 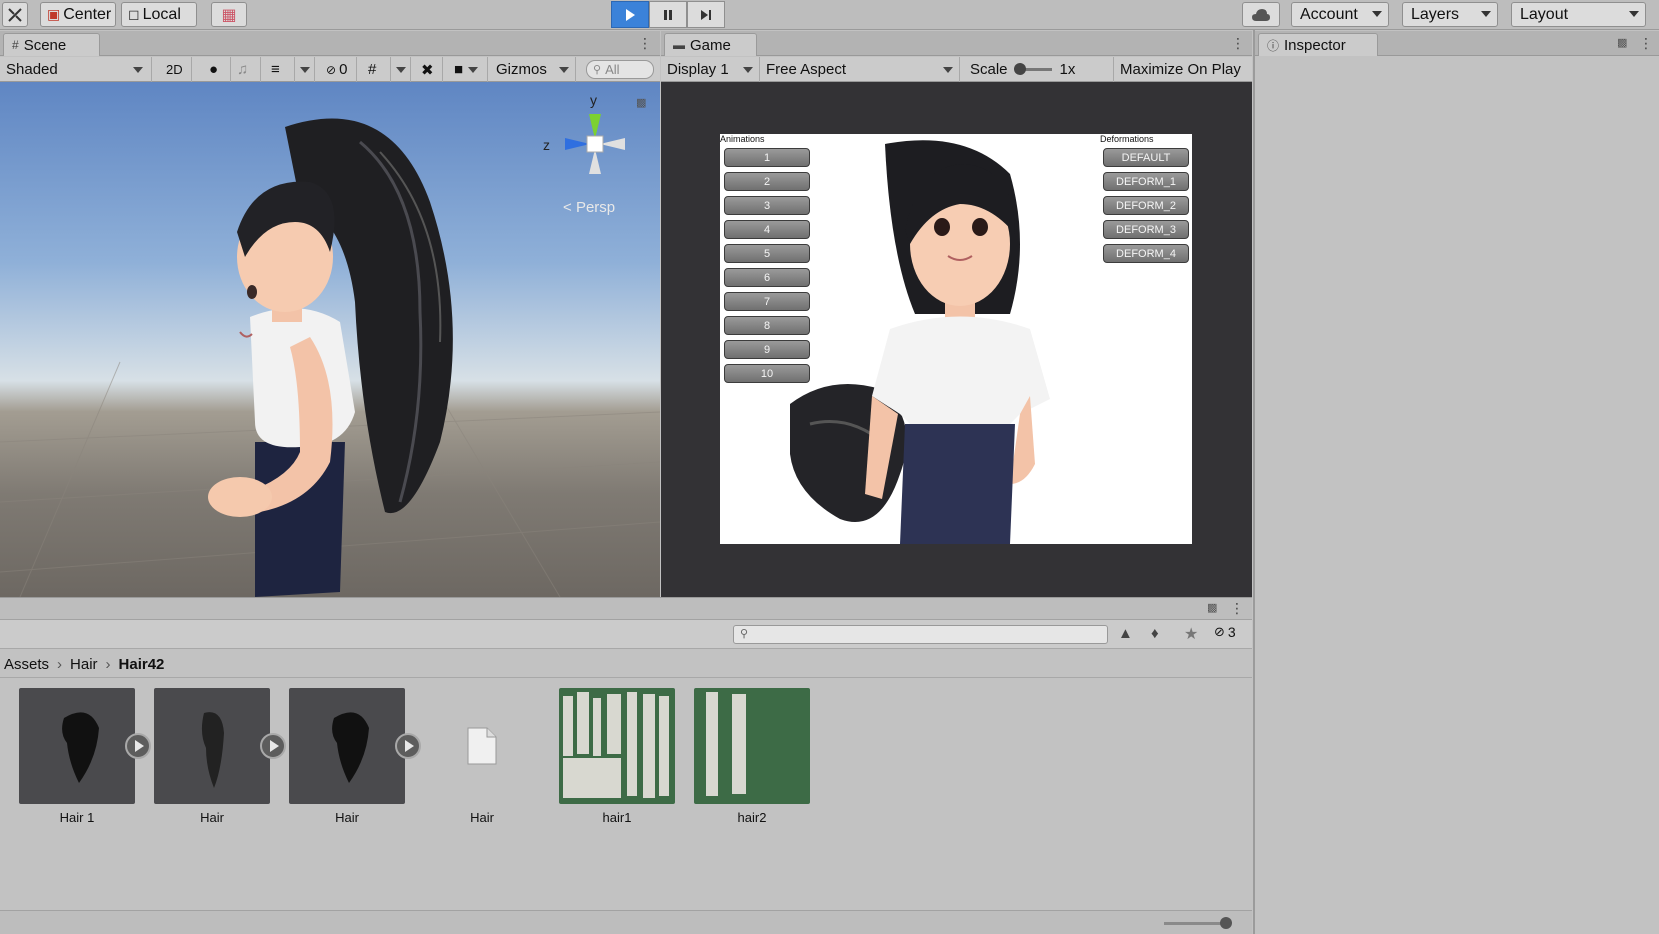 What do you see at coordinates (275, 69) in the screenshot?
I see `layers-icon: ≡` at bounding box center [275, 69].